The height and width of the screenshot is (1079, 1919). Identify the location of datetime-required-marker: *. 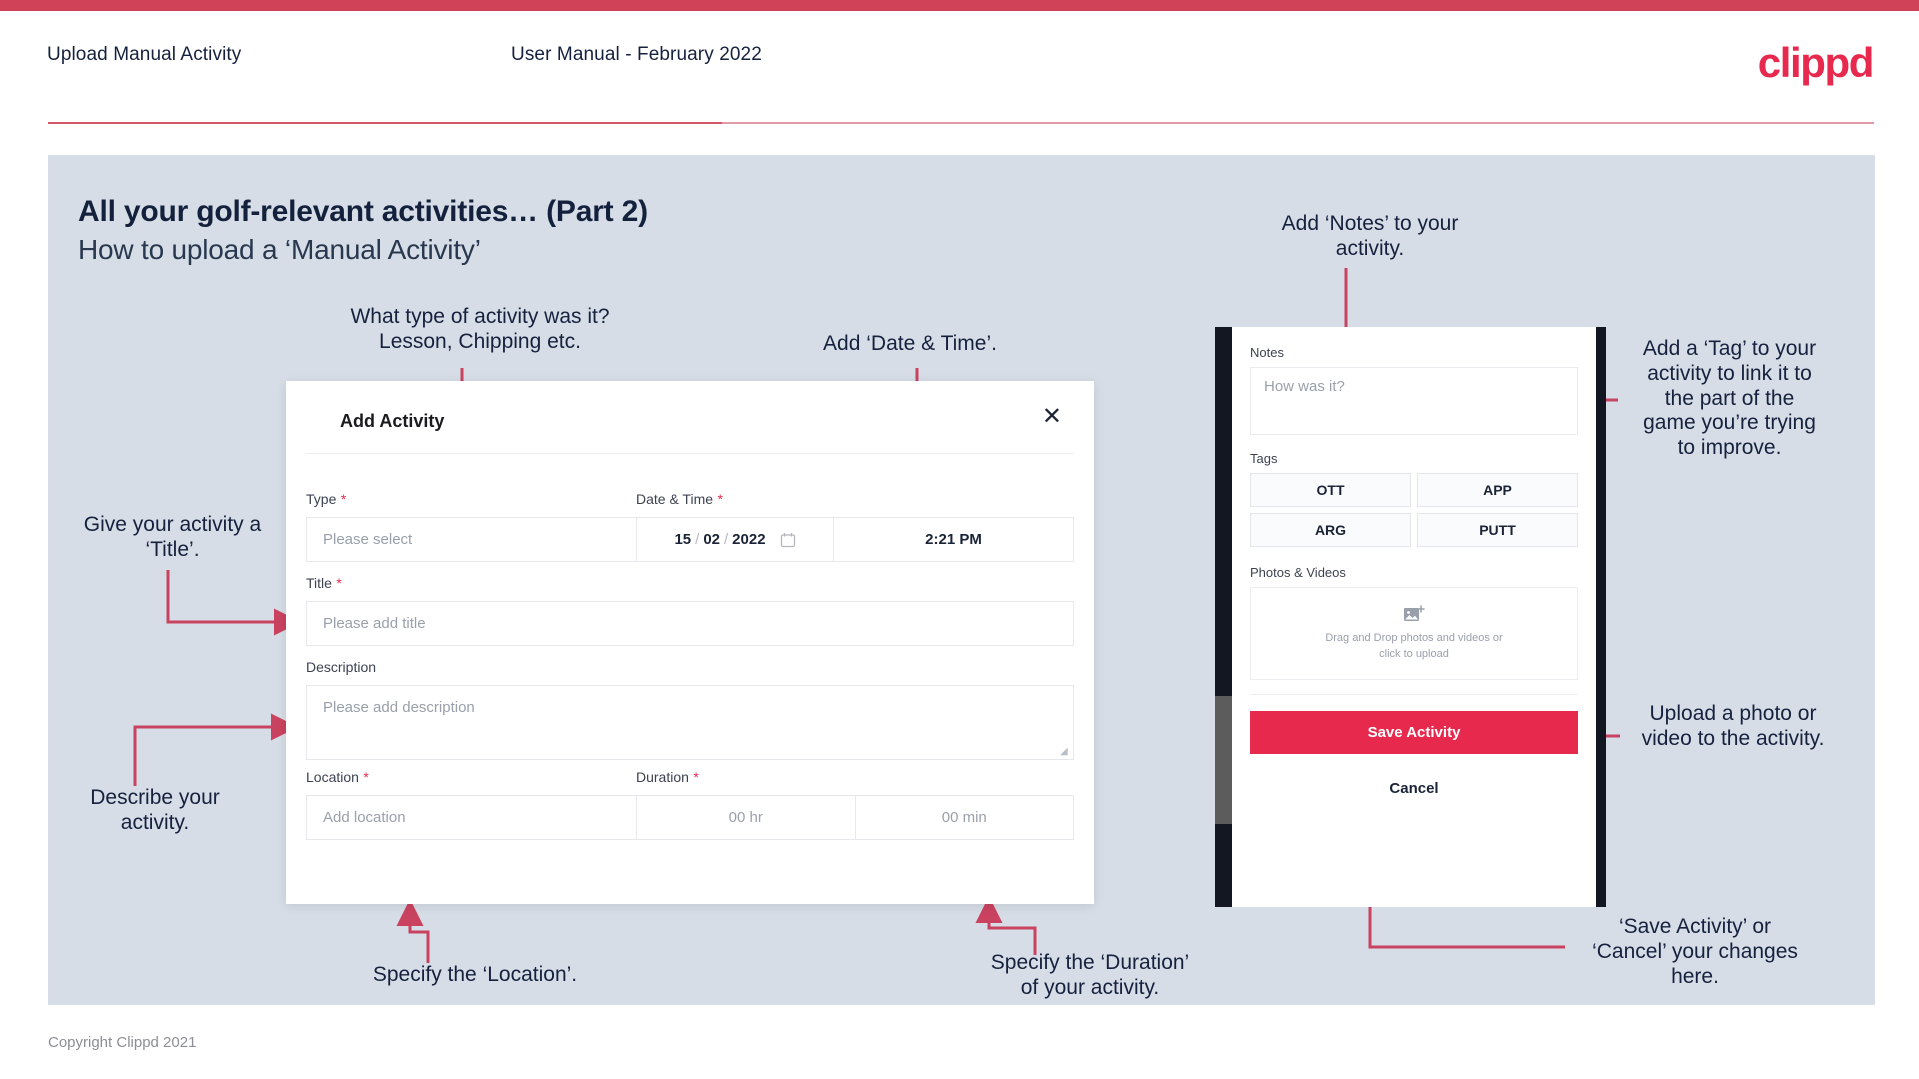
(720, 499).